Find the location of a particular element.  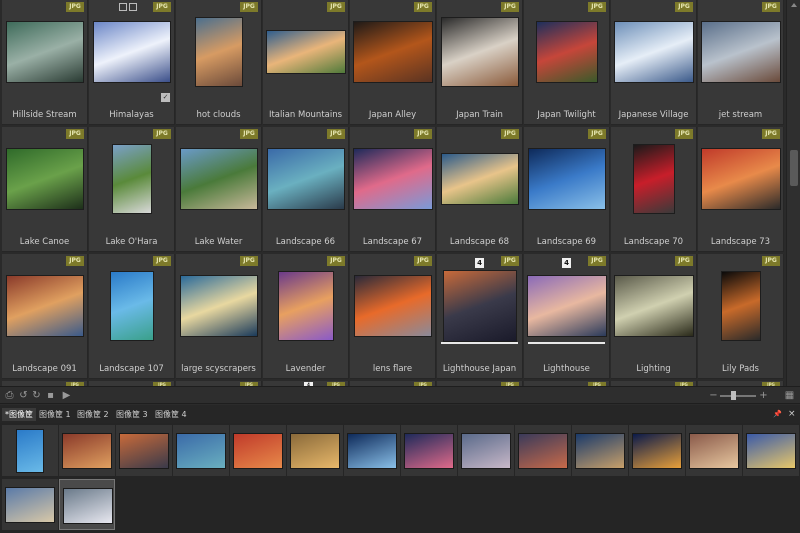

thumbnail-cell: JPG Japan Twilight is located at coordinates (567, 62).